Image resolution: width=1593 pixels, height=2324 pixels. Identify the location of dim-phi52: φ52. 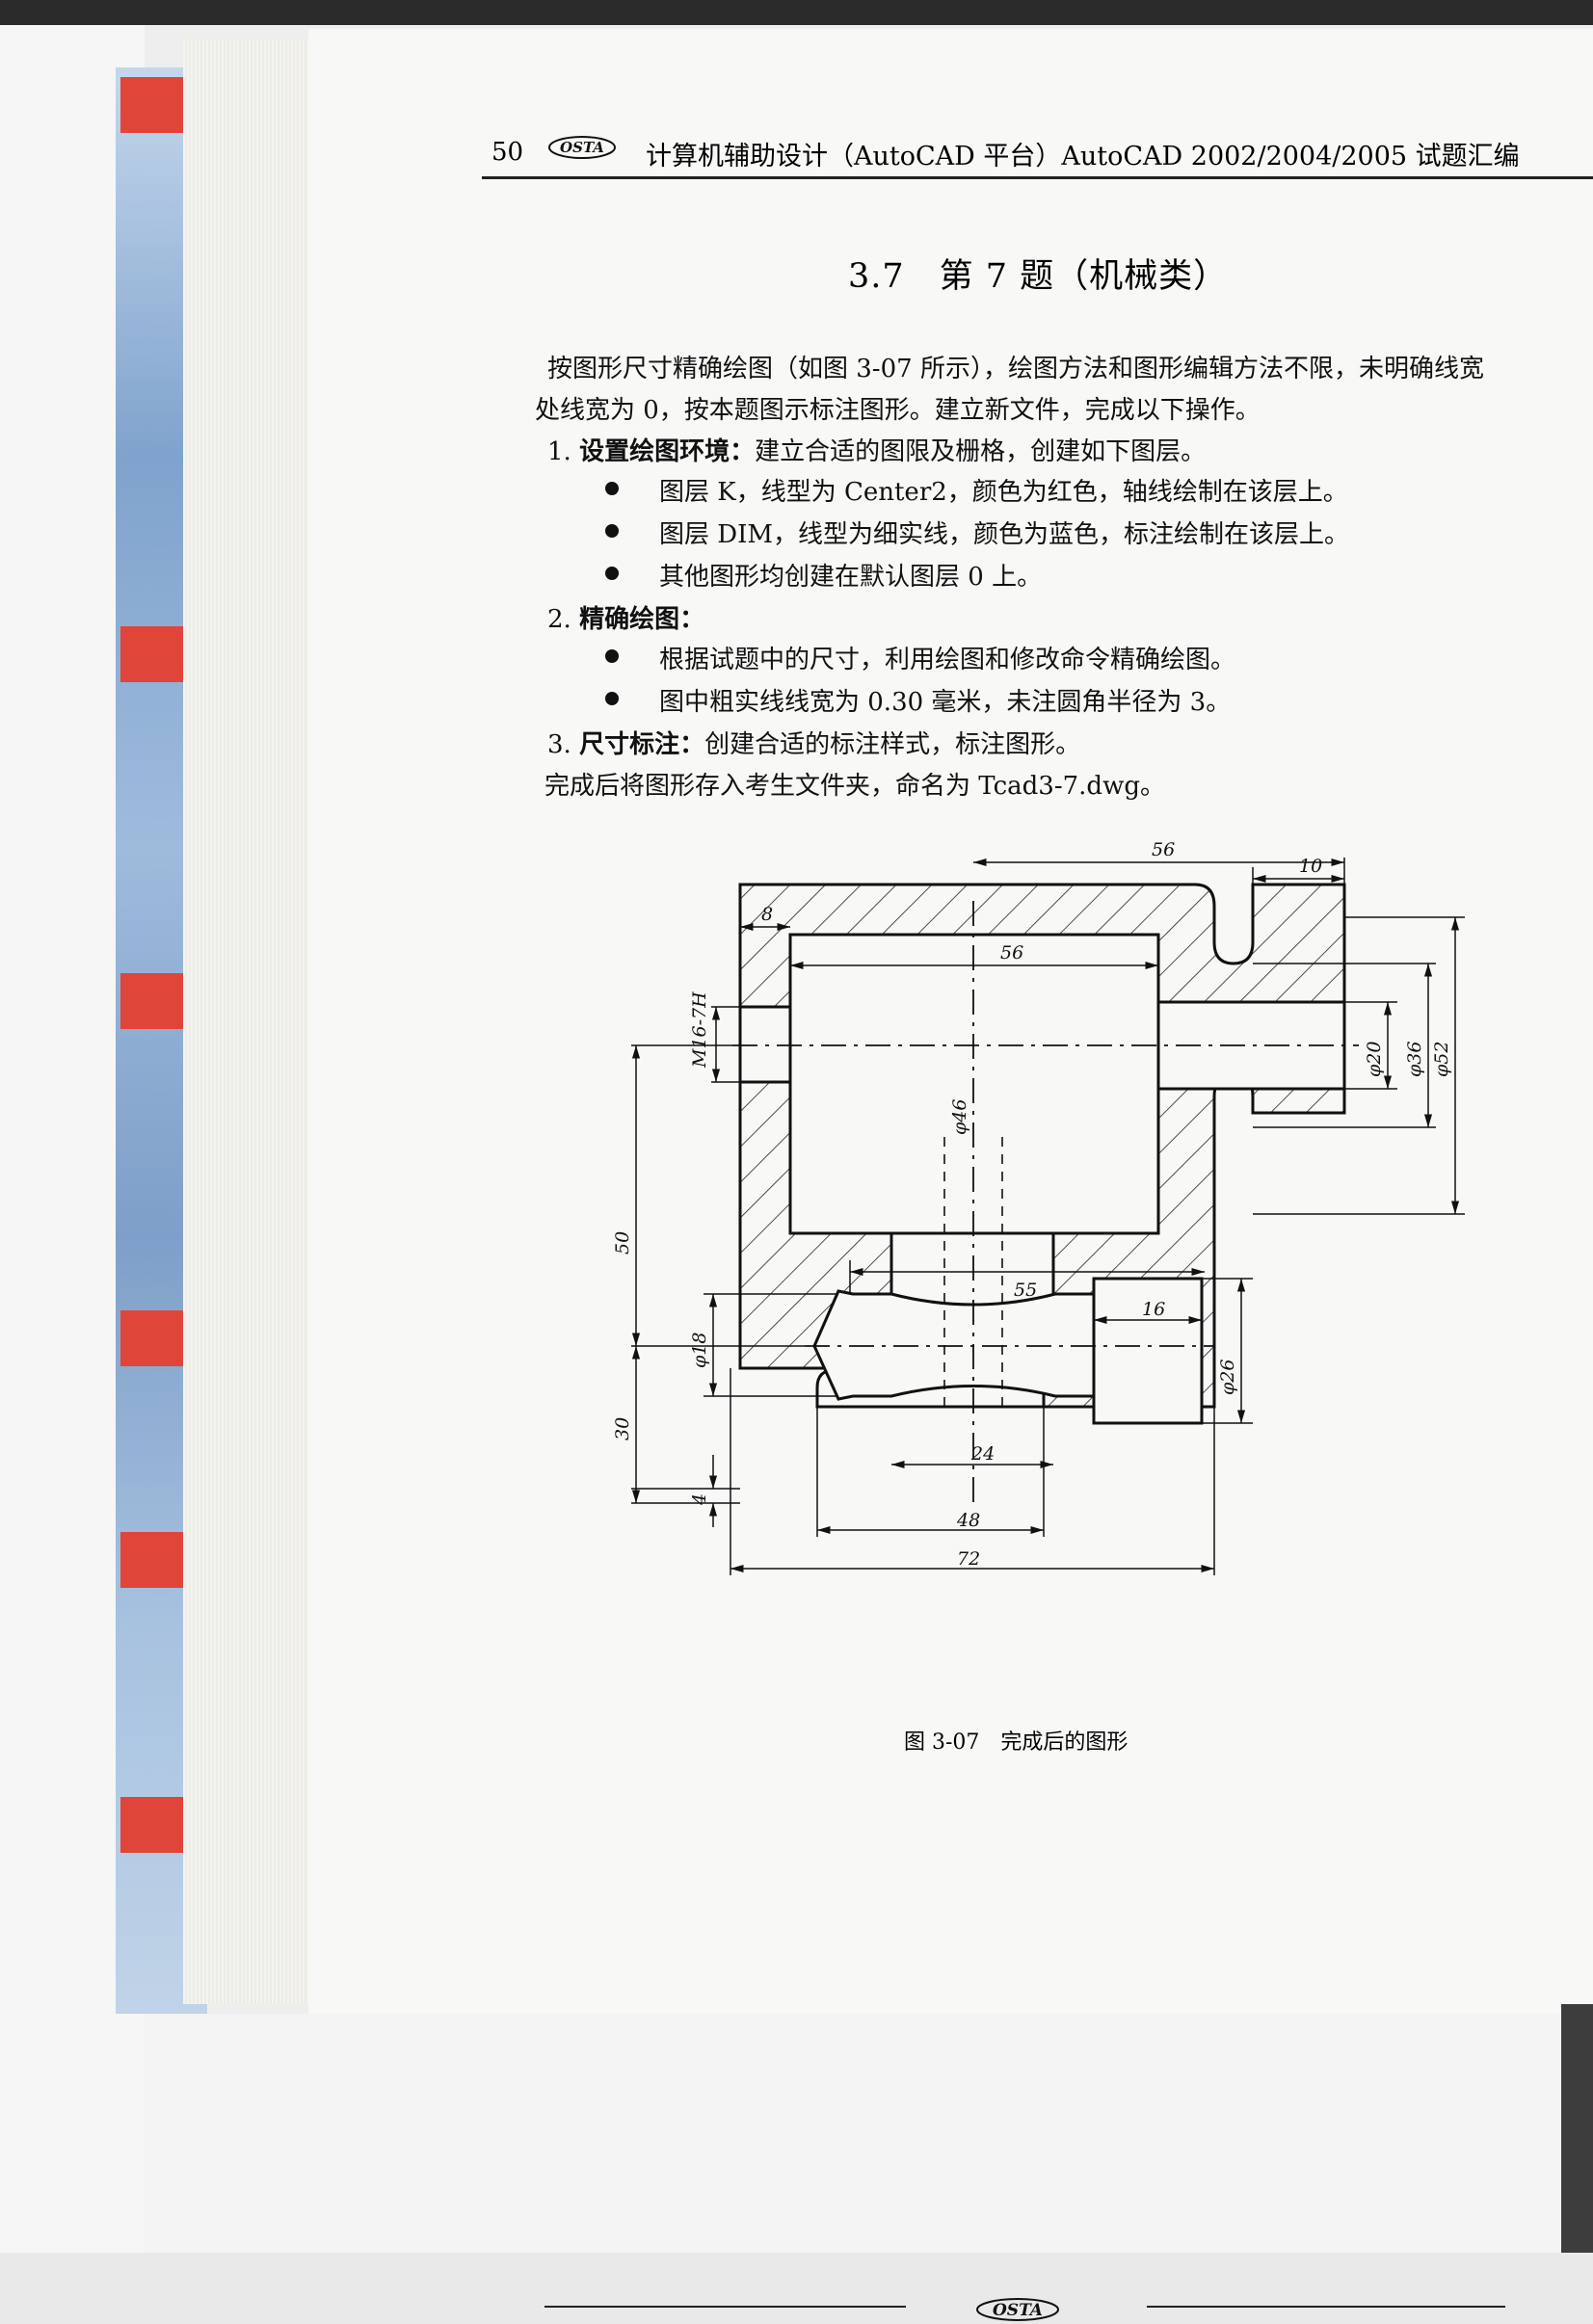
(1441, 1060).